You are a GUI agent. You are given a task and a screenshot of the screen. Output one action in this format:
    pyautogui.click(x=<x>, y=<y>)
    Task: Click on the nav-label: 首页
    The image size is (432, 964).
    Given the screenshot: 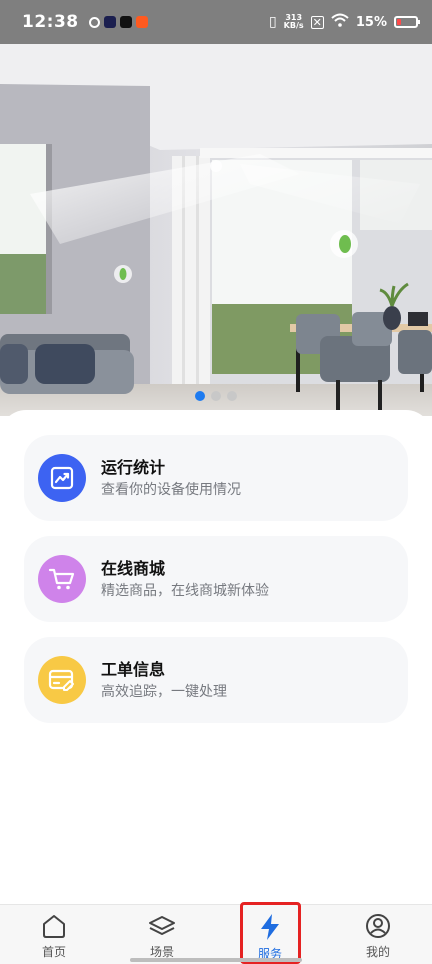 What is the action you would take?
    pyautogui.click(x=53, y=952)
    